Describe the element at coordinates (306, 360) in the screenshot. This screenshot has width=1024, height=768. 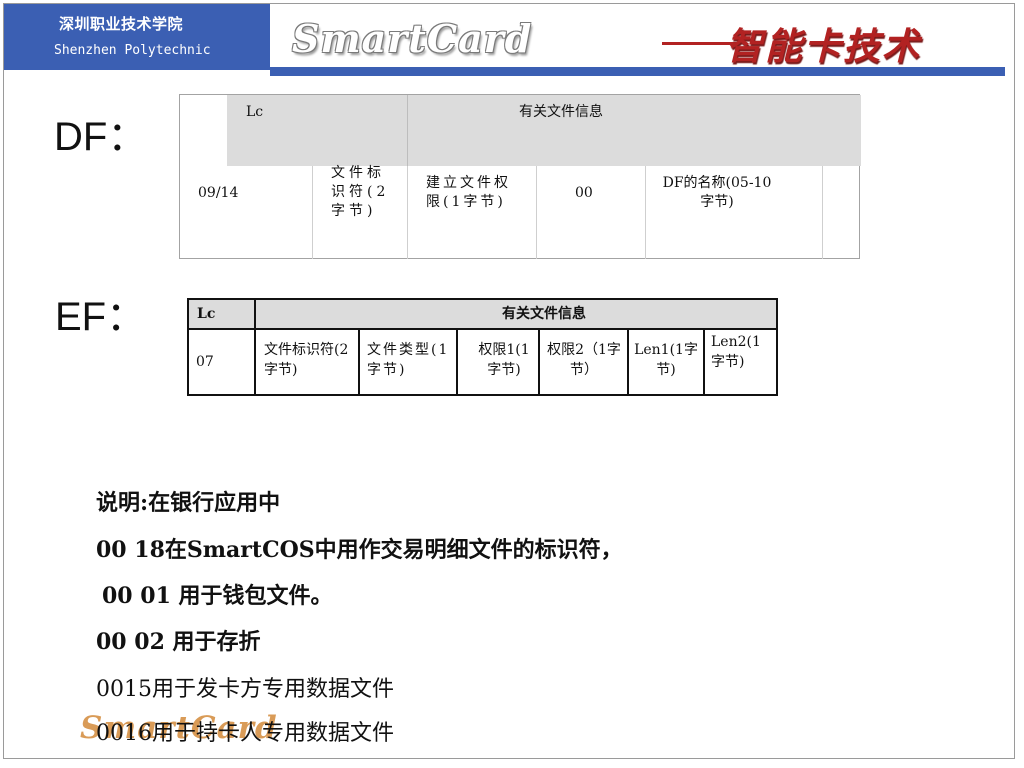
I see `ef-cell-file-id: 文件标识符(2字节)` at that location.